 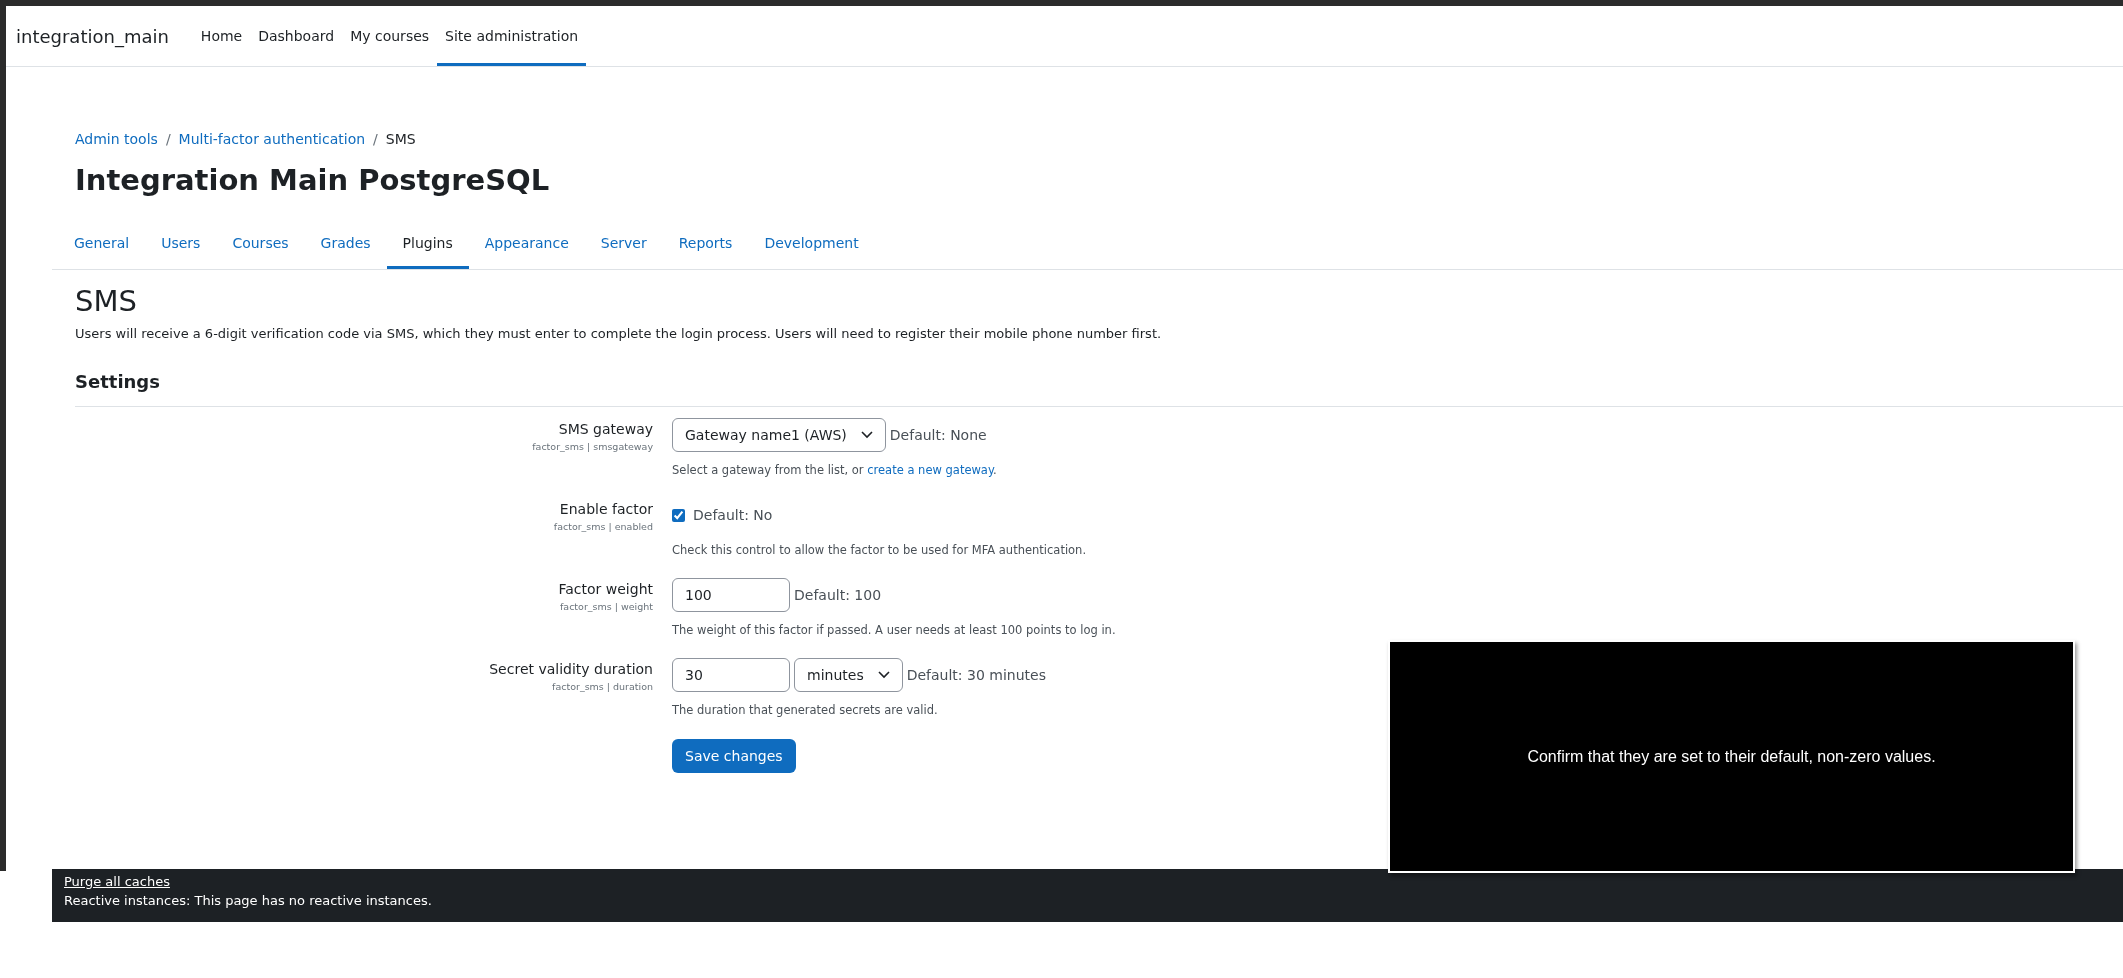 What do you see at coordinates (678, 515) in the screenshot?
I see `enable-checkbox` at bounding box center [678, 515].